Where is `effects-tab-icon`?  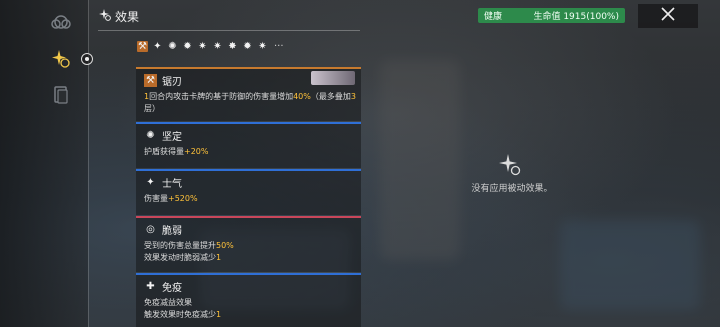
effects-tab-icon is located at coordinates (61, 59).